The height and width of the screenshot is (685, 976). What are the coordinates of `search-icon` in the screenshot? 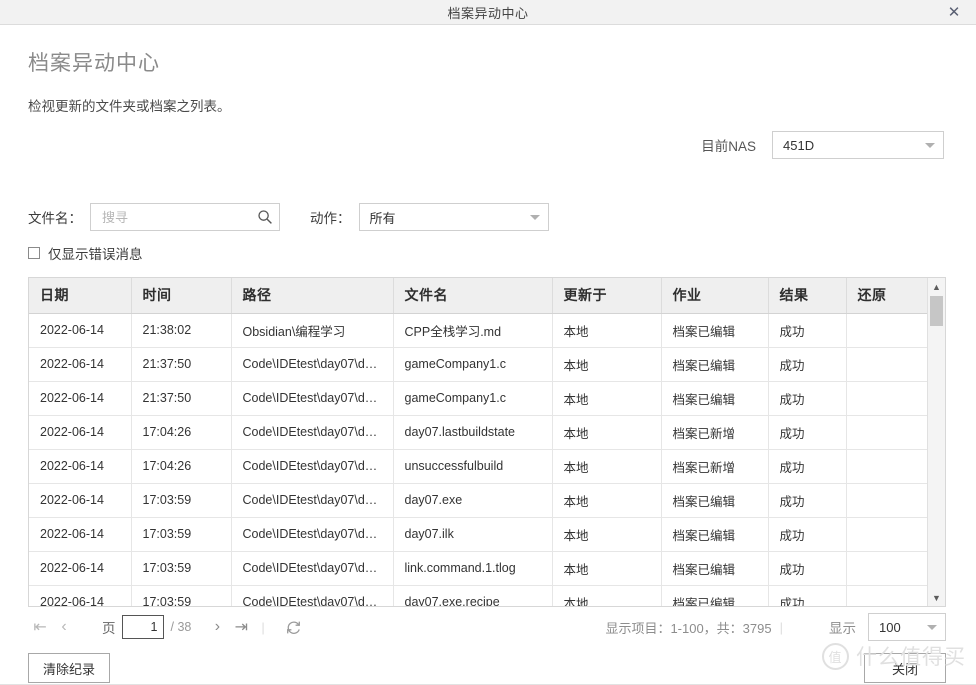 It's located at (265, 217).